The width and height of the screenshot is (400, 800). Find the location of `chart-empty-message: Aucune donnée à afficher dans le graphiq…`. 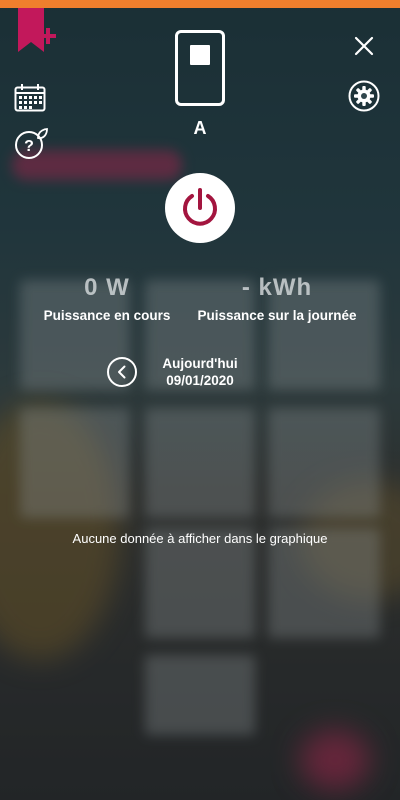

chart-empty-message: Aucune donnée à afficher dans le graphiq… is located at coordinates (200, 538).